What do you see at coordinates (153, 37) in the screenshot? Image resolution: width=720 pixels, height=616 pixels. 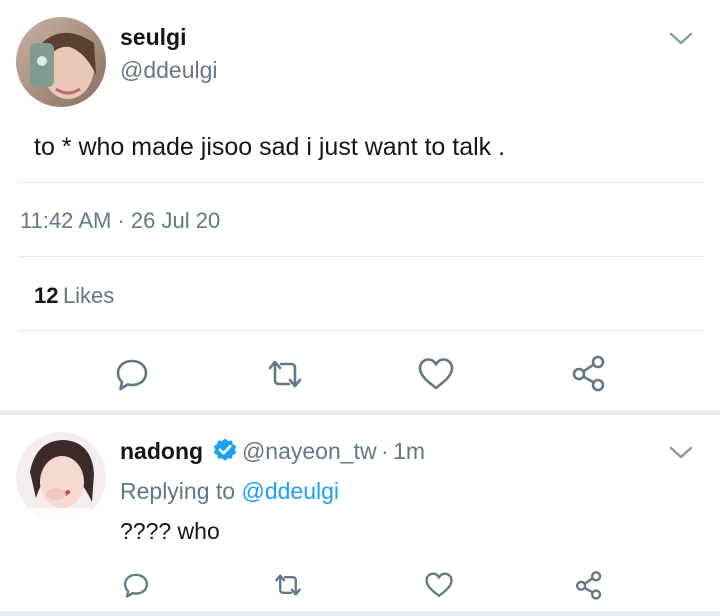 I see `author-name: seulgi` at bounding box center [153, 37].